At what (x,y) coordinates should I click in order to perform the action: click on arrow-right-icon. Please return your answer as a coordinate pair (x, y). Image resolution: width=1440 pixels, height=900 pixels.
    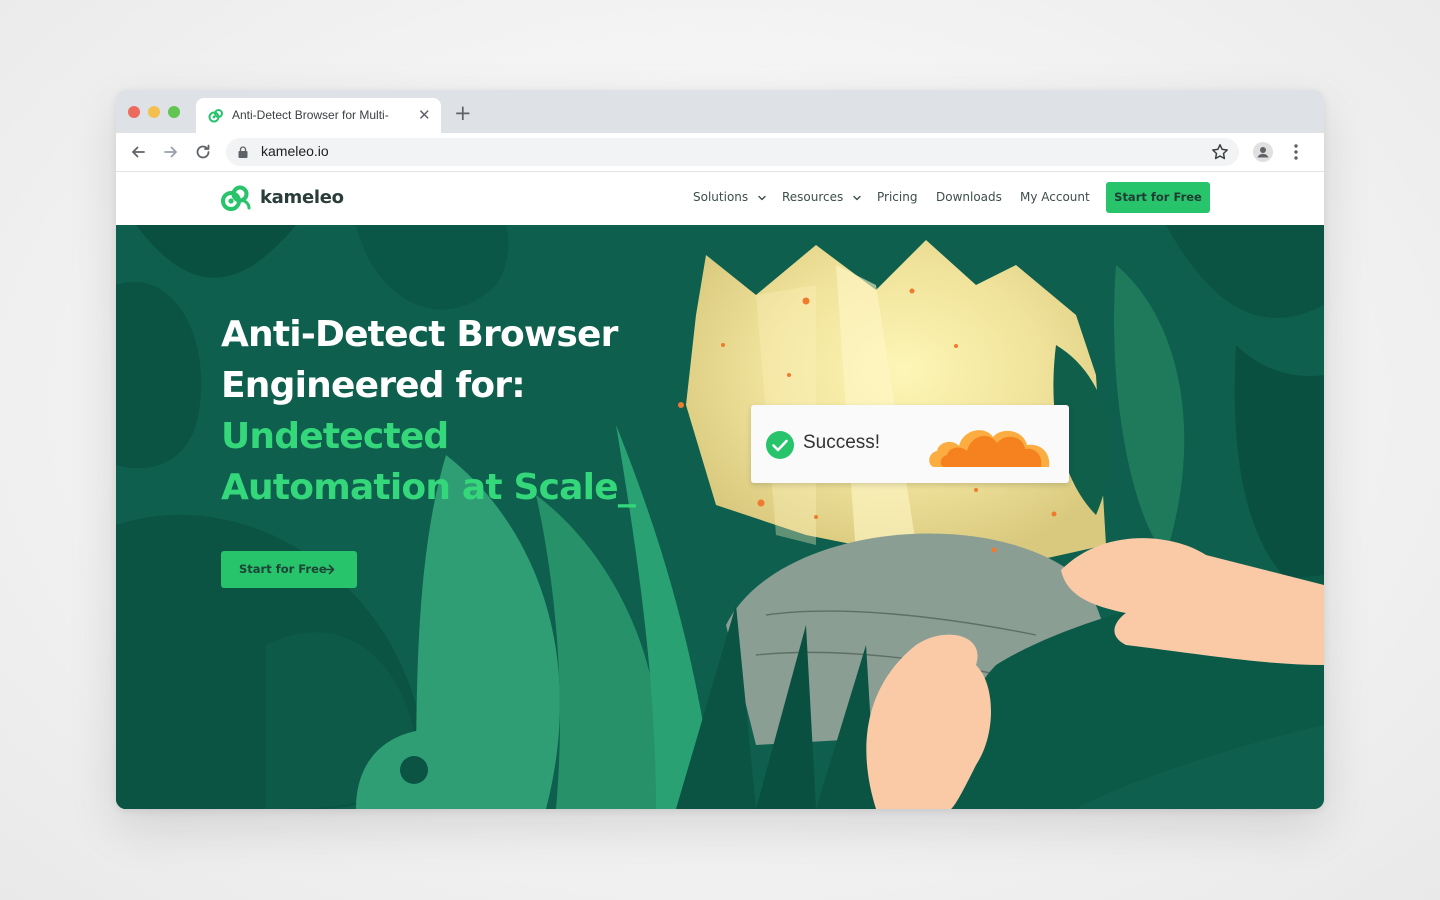
    Looking at the image, I should click on (329, 569).